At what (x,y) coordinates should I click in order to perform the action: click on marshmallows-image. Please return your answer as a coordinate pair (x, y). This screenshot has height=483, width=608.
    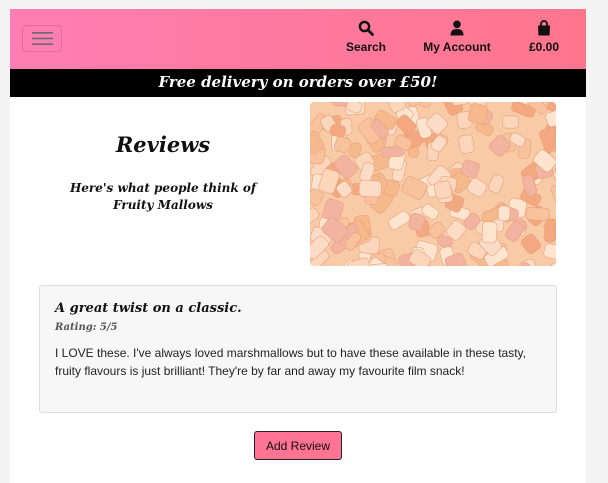
    Looking at the image, I should click on (433, 184).